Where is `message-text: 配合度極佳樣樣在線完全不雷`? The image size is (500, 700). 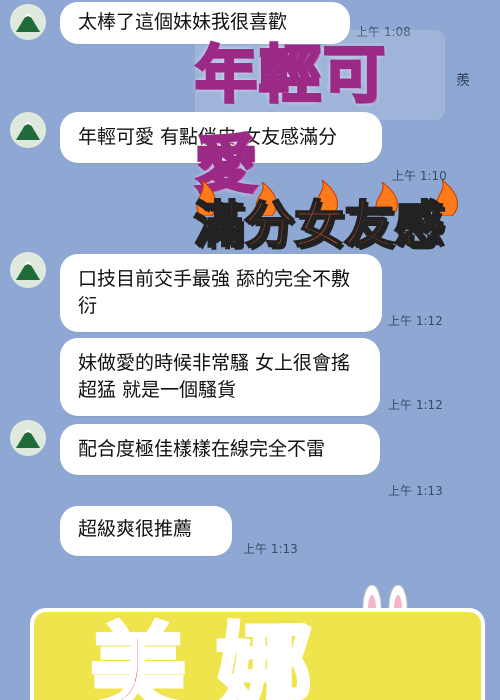
message-text: 配合度極佳樣樣在線完全不雷 is located at coordinates (202, 449).